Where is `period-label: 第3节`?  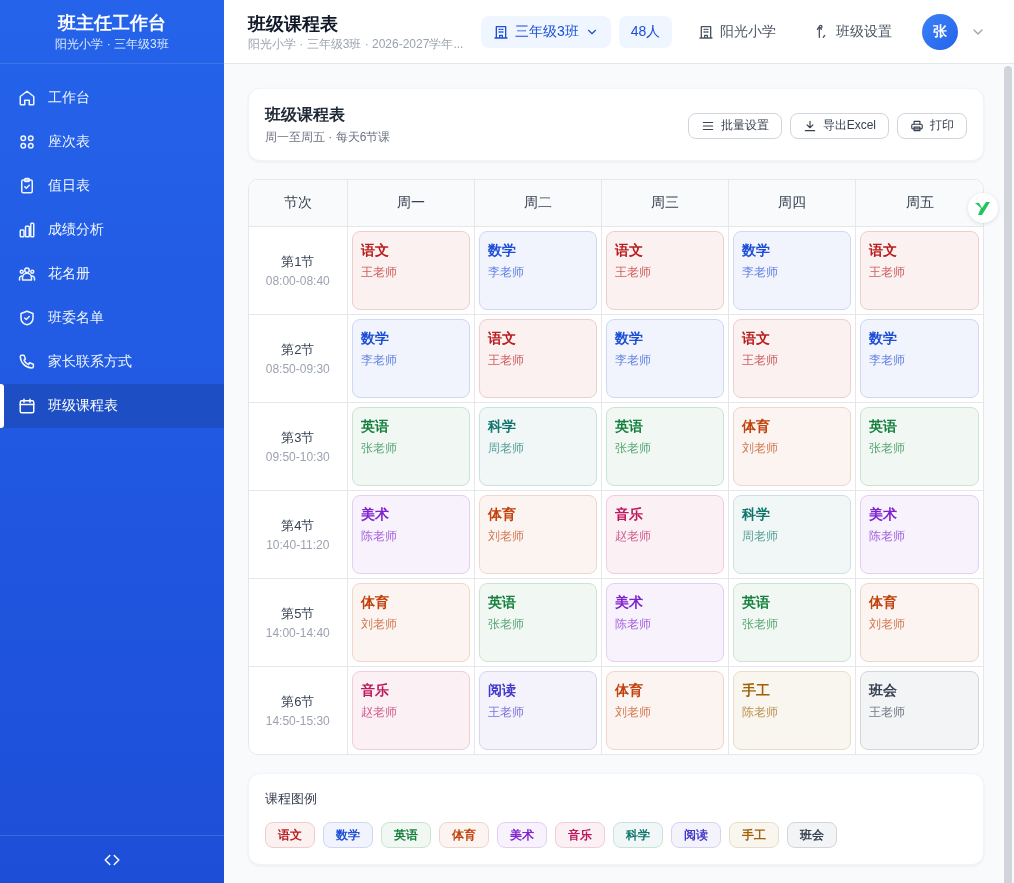 period-label: 第3节 is located at coordinates (298, 437).